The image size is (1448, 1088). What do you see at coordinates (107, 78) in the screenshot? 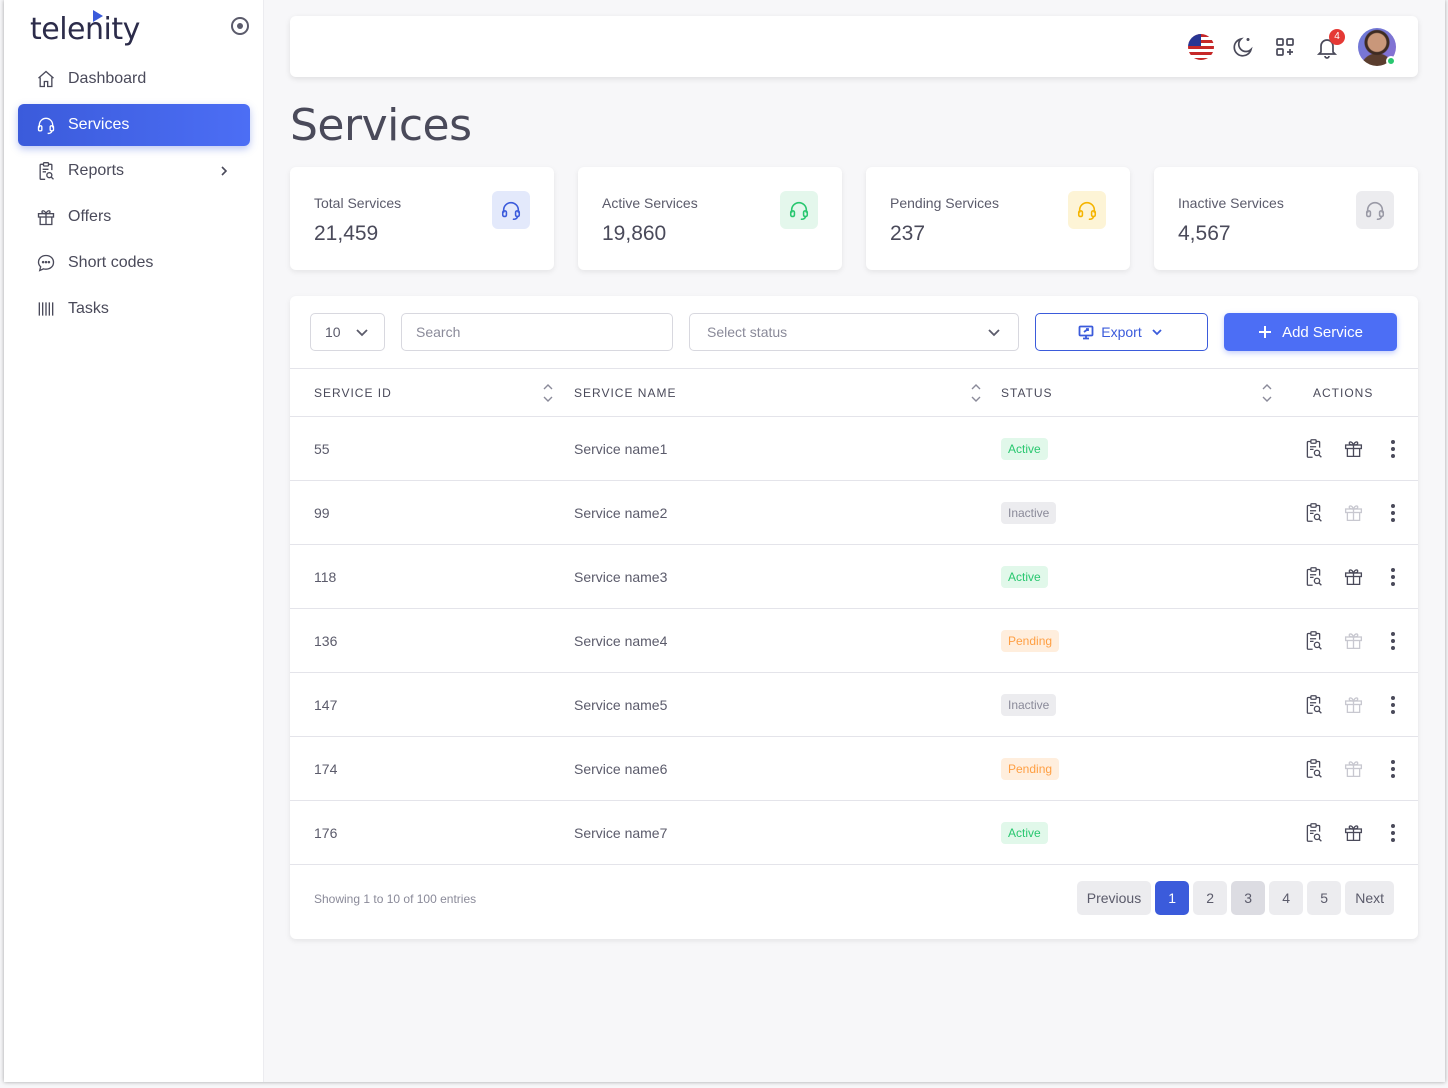
I see `sidebar-item-label: Dashboard` at bounding box center [107, 78].